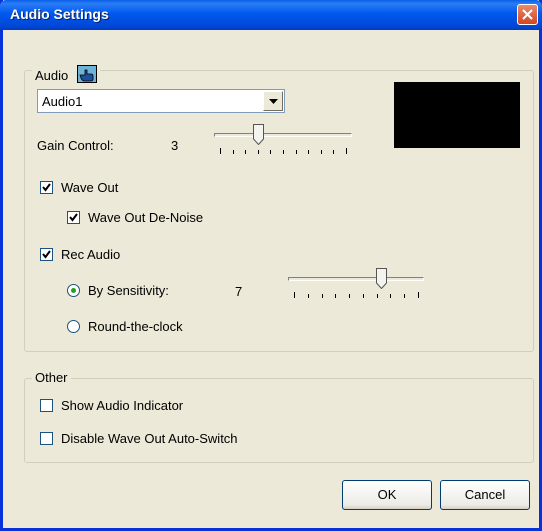 The image size is (542, 531). I want to click on audio-group-legend: Audio, so click(66, 72).